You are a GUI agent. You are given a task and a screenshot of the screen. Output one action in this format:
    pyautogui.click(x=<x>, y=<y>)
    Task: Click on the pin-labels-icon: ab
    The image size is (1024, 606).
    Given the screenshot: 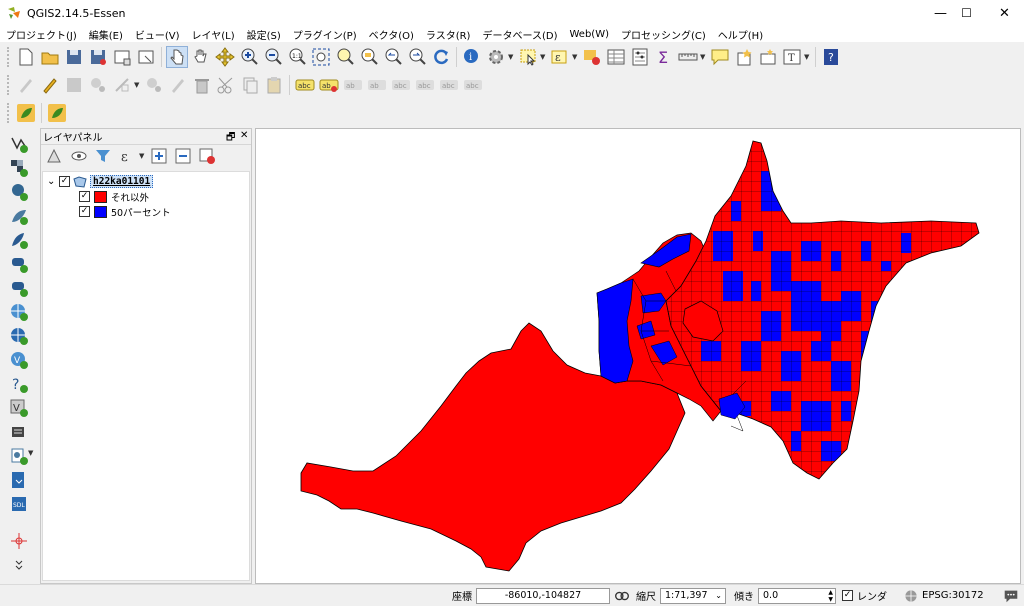 What is the action you would take?
    pyautogui.click(x=329, y=85)
    